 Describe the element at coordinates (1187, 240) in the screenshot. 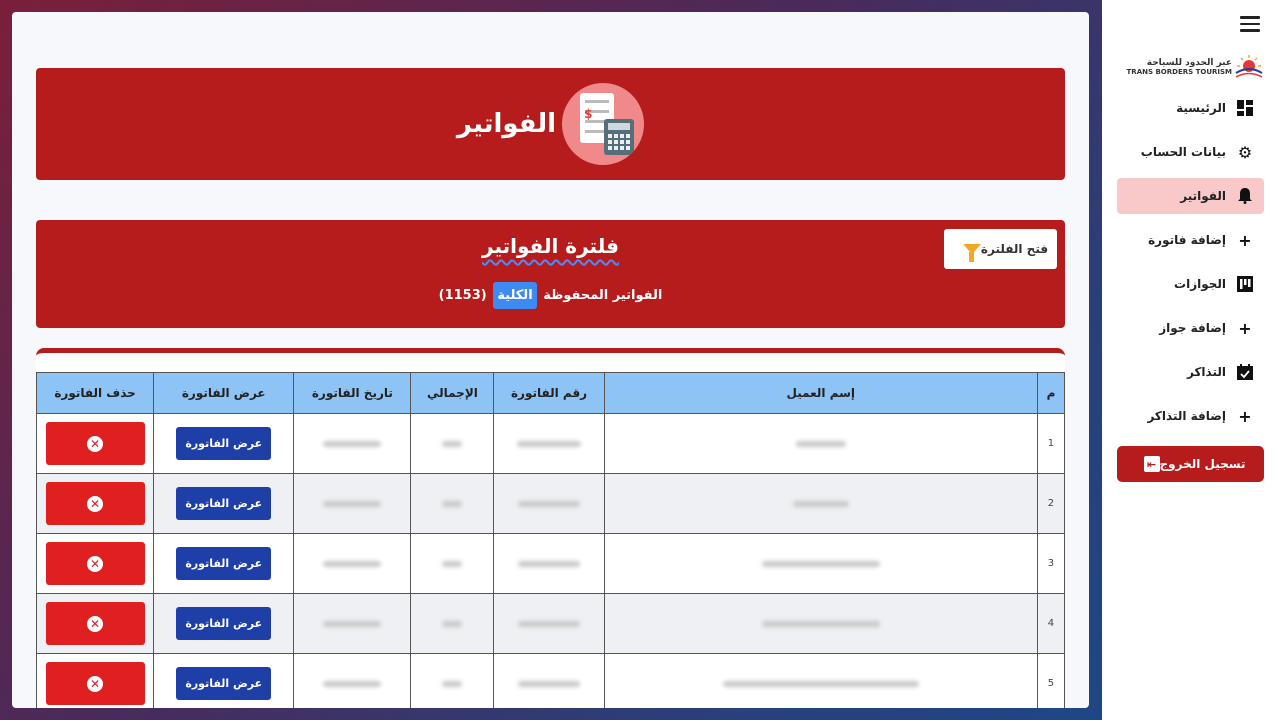

I see `sidebar-item-label: إضافة فاتورة` at that location.